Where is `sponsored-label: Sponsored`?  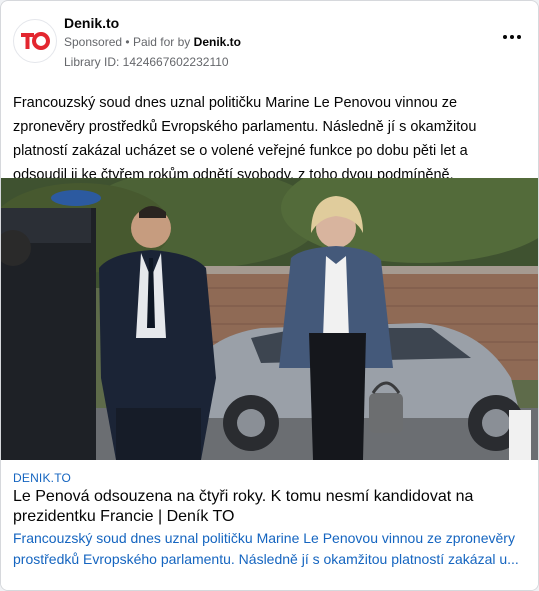
sponsored-label: Sponsored is located at coordinates (93, 42).